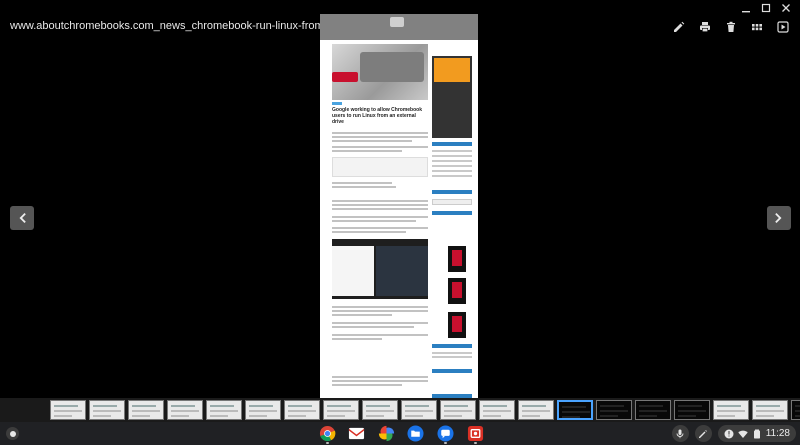  I want to click on phone-ad, so click(457, 259).